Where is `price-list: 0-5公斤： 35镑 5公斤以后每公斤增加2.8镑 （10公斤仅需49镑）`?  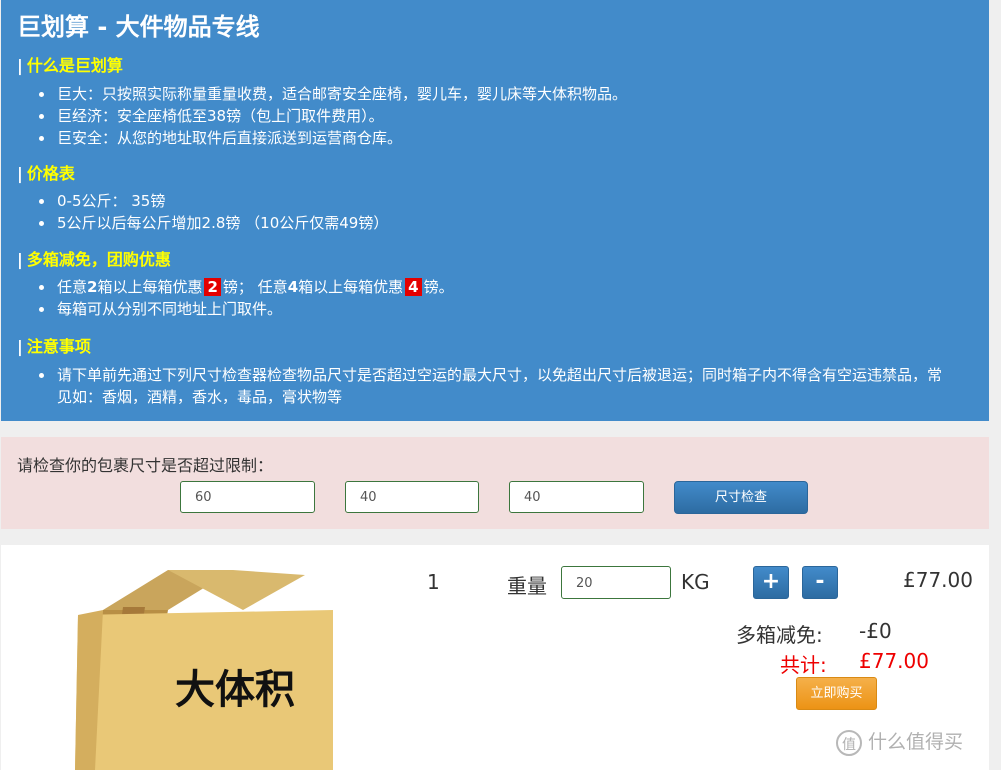
price-list: 0-5公斤： 35镑 5公斤以后每公斤增加2.8镑 （10公斤仅需49镑） is located at coordinates (213, 212).